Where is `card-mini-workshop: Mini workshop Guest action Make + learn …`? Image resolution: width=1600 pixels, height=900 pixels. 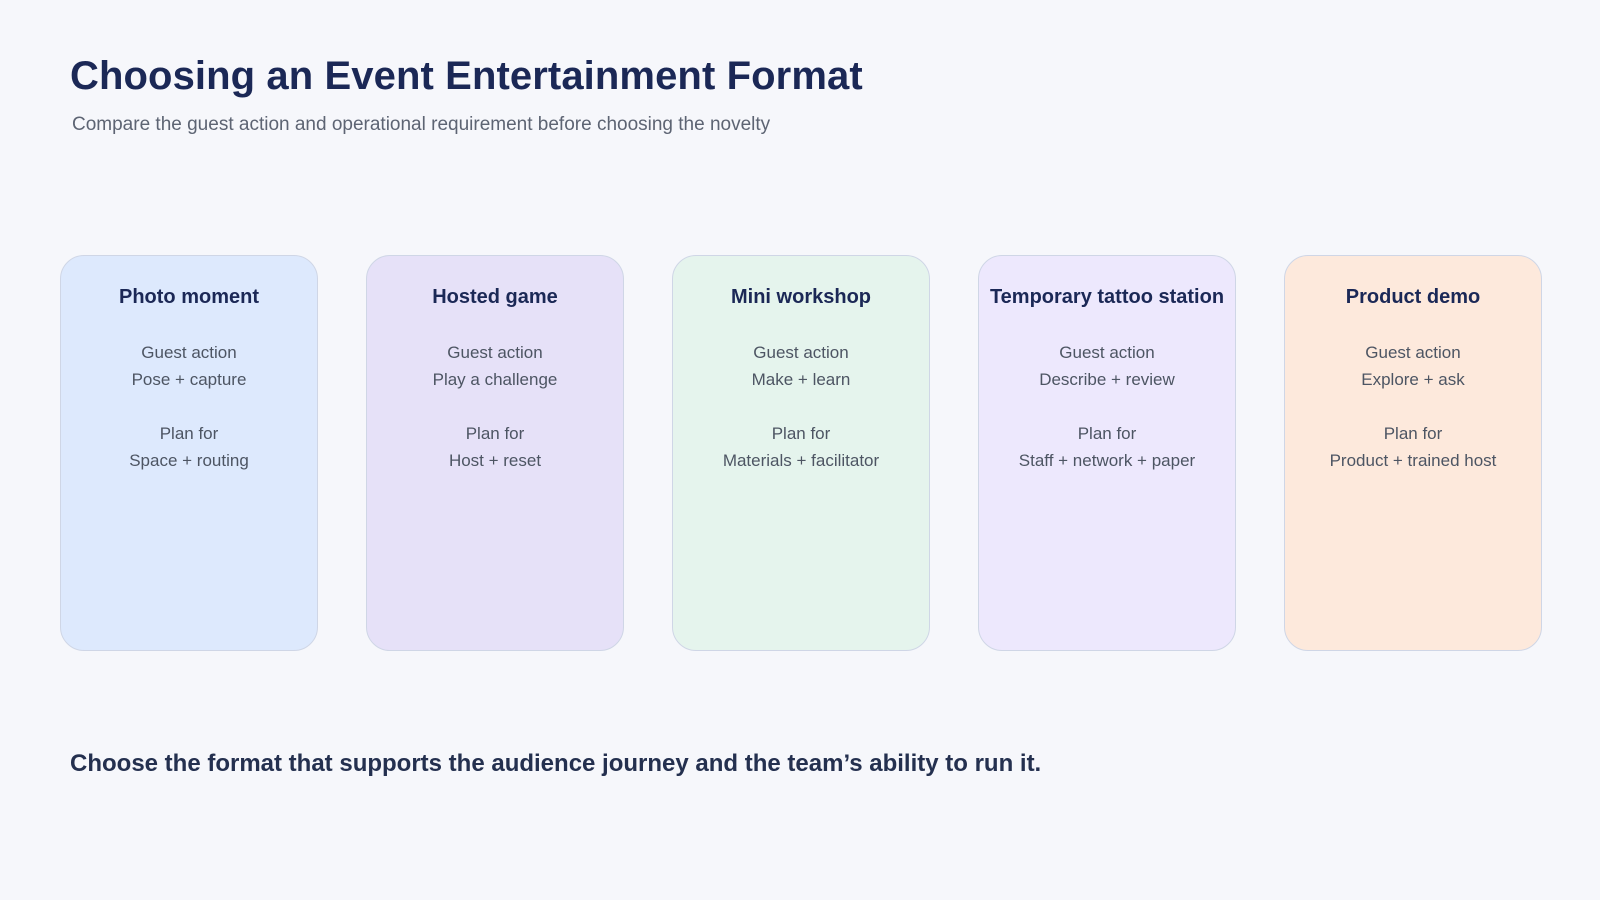
card-mini-workshop: Mini workshop Guest action Make + learn … is located at coordinates (801, 453).